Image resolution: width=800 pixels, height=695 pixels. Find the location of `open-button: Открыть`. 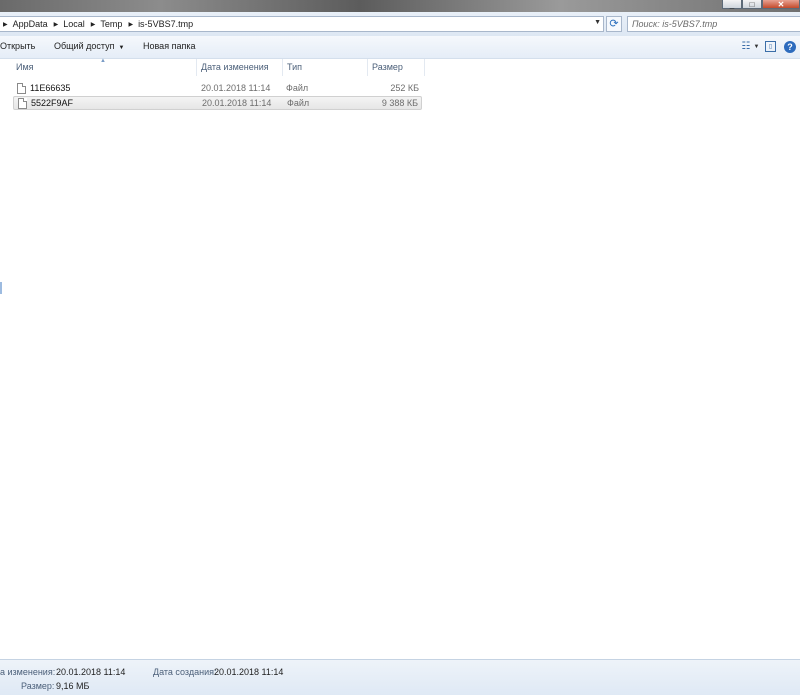

open-button: Открыть is located at coordinates (17, 46).